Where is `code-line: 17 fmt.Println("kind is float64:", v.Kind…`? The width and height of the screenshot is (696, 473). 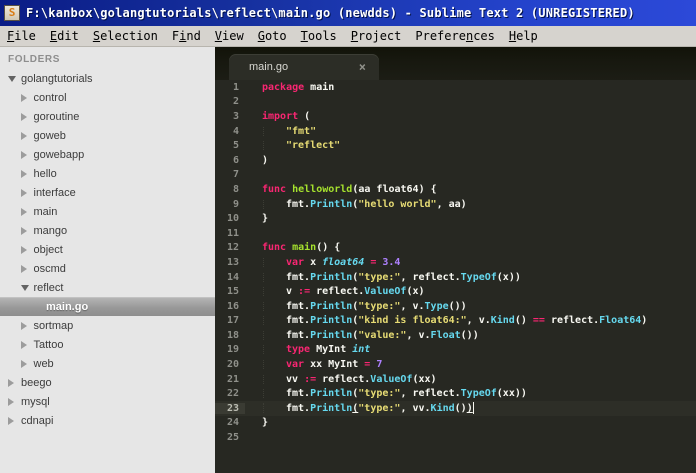 code-line: 17 fmt.Println("kind is float64:", v.Kind… is located at coordinates (455, 321).